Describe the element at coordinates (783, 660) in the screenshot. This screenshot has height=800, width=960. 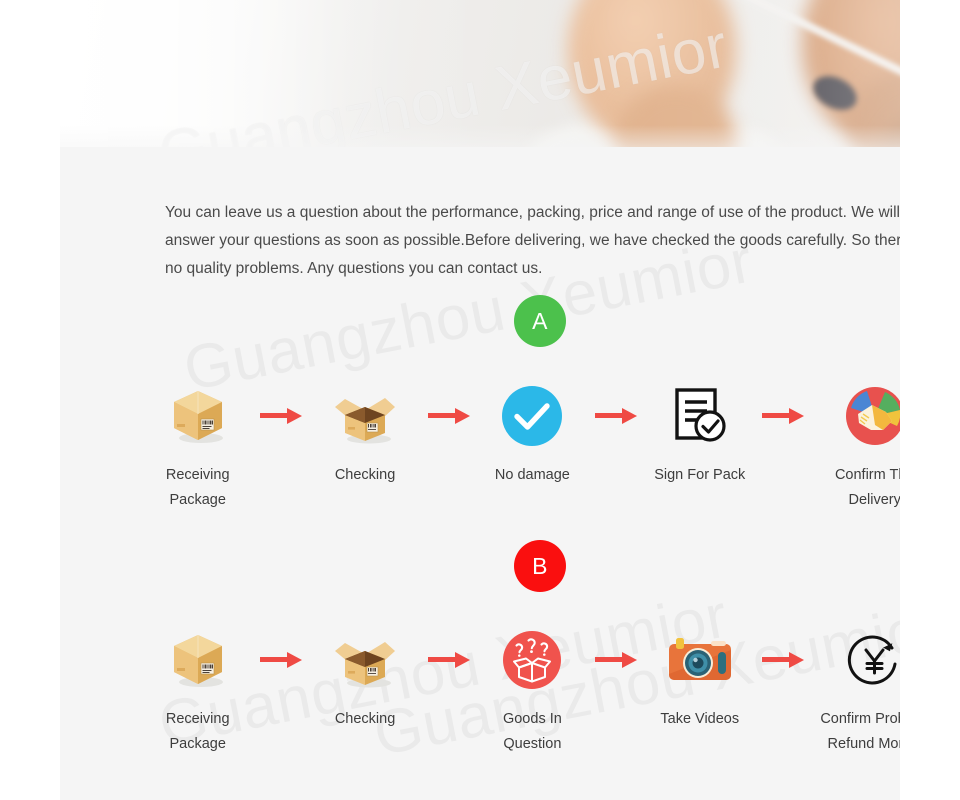
I see `flow-arrow-4b` at that location.